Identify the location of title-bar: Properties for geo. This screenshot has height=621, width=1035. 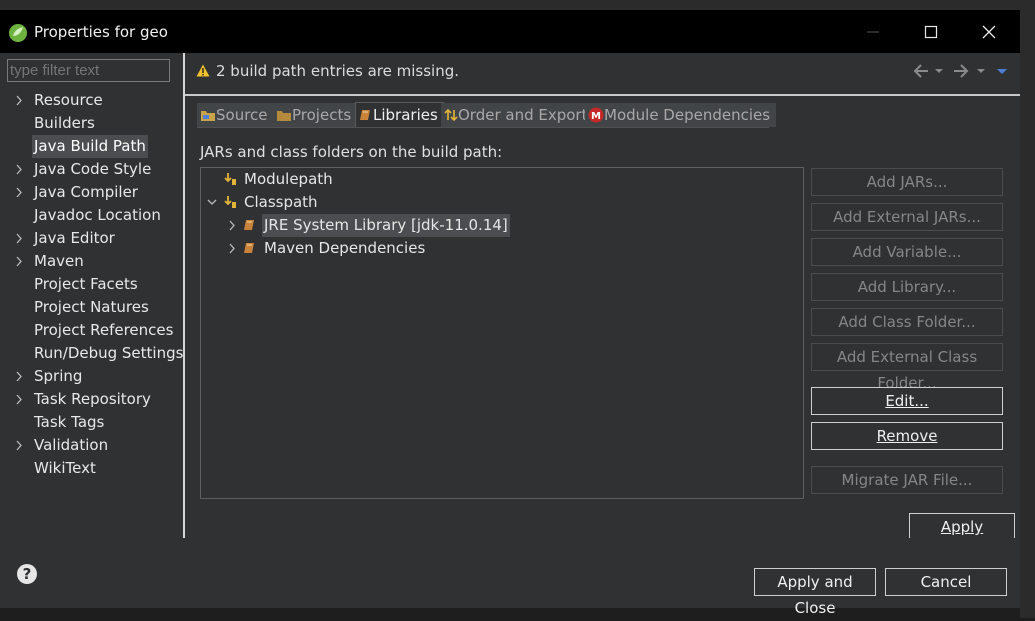
(510, 31).